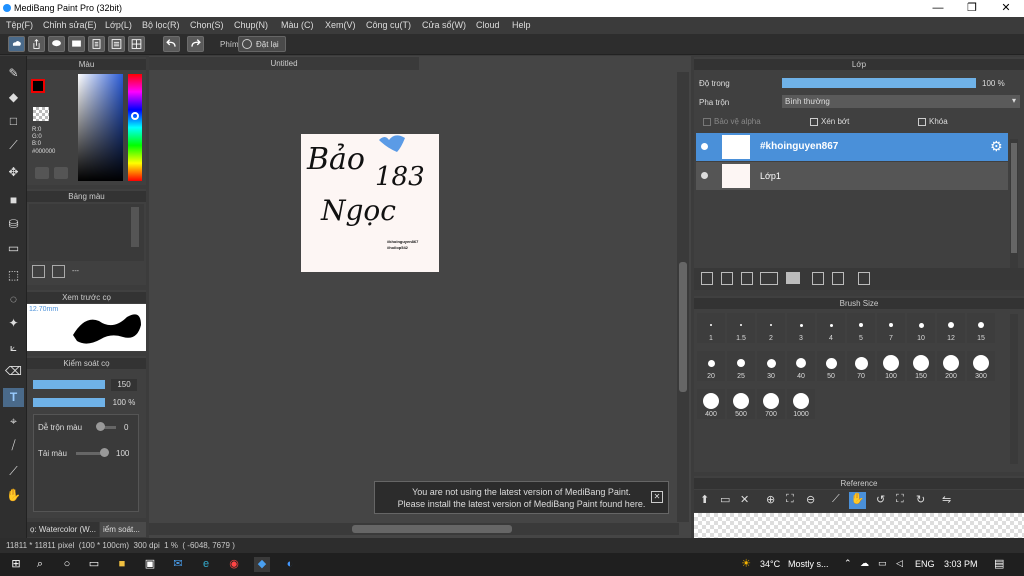 The image size is (1024, 576). I want to click on chrome-icon: ◉, so click(234, 564).